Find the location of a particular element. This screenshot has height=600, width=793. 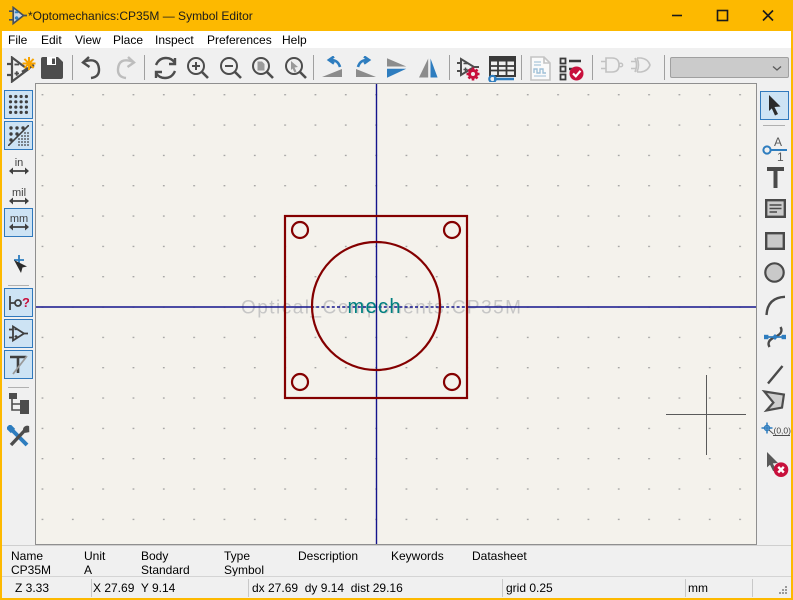

svg-text: (0,0) is located at coordinates (783, 431).